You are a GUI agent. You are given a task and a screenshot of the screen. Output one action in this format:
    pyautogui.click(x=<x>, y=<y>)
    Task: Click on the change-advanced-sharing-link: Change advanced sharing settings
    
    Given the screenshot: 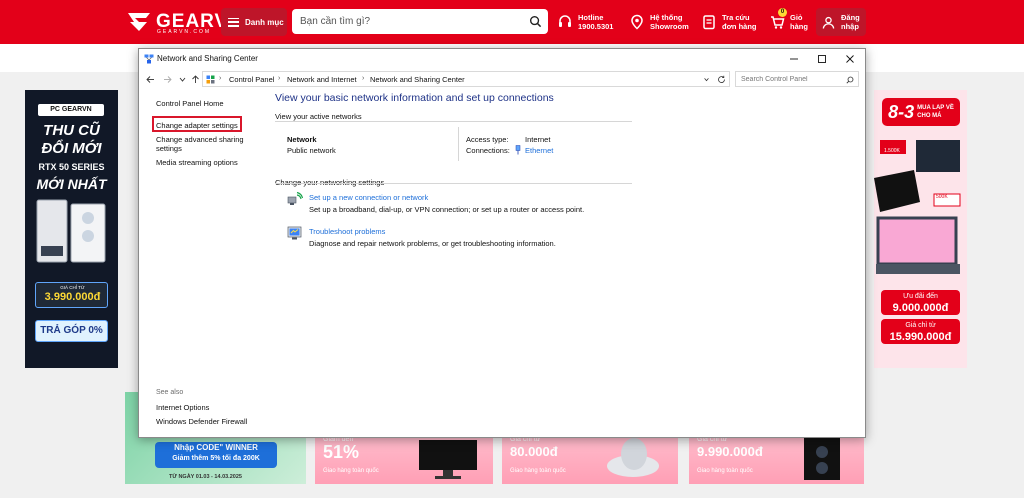 What is the action you would take?
    pyautogui.click(x=200, y=144)
    